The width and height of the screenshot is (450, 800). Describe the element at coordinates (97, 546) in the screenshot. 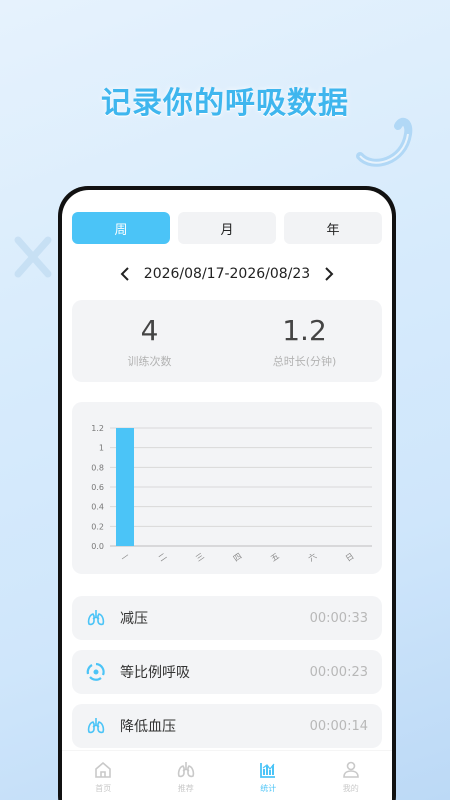

I see `y-tick-label: 0.0` at that location.